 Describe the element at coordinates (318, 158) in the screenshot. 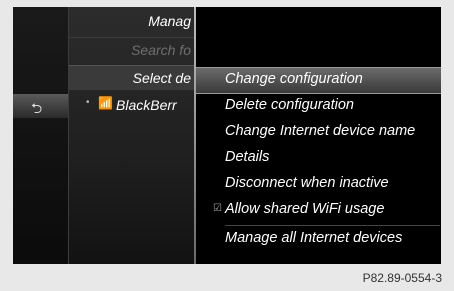

I see `menu-item-details: Details` at that location.